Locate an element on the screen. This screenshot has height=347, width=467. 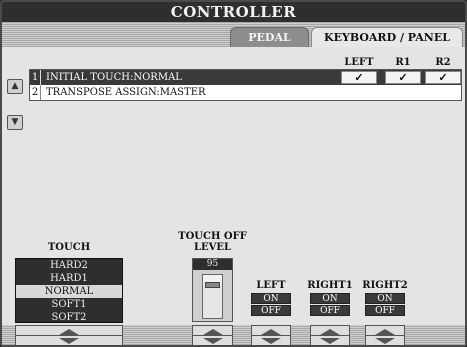
checkbox-r2: ✓ is located at coordinates (443, 77).